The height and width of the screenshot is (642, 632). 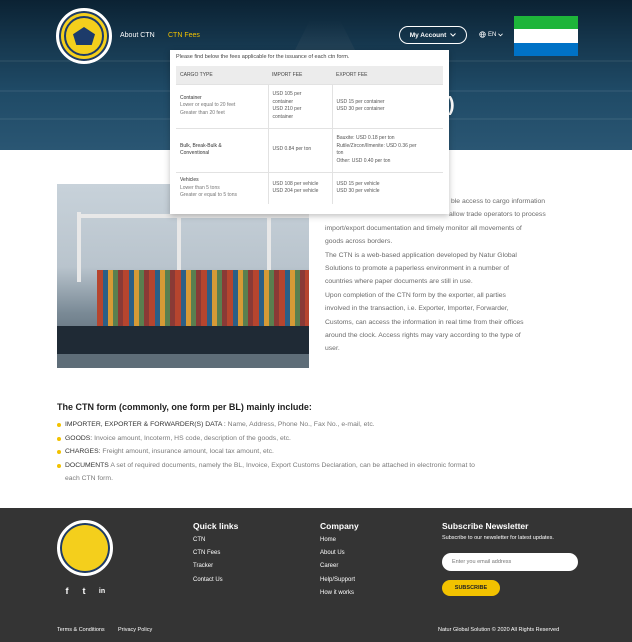 I want to click on fee-line: USD 30 per container, so click(x=360, y=109).